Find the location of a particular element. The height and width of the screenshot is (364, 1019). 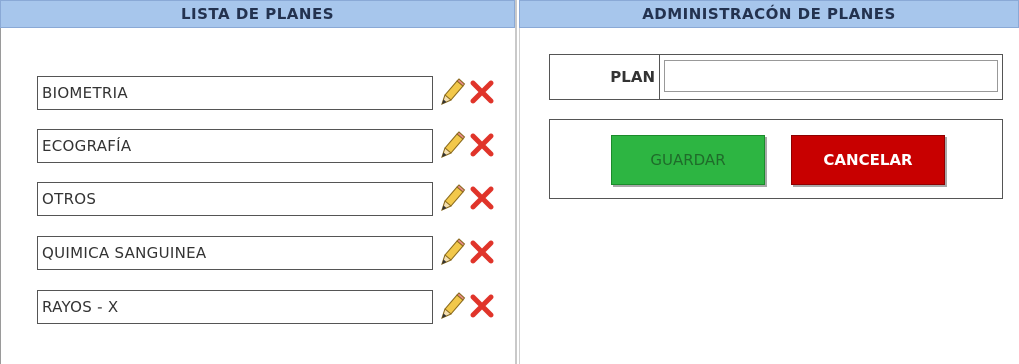

plans-list-header: LISTA DE PLANES is located at coordinates (257, 14).